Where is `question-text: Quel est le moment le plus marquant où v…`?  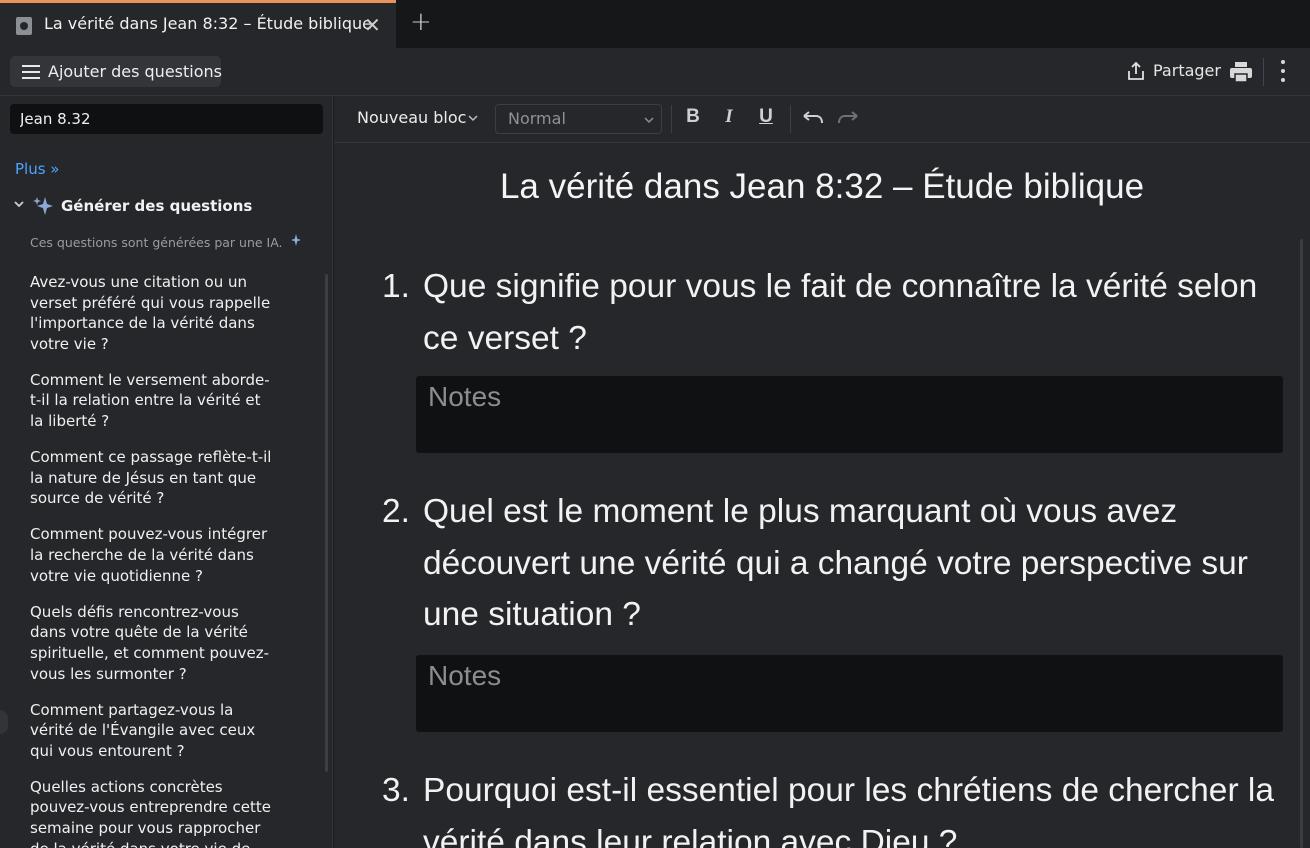 question-text: Quel est le moment le plus marquant où v… is located at coordinates (858, 563).